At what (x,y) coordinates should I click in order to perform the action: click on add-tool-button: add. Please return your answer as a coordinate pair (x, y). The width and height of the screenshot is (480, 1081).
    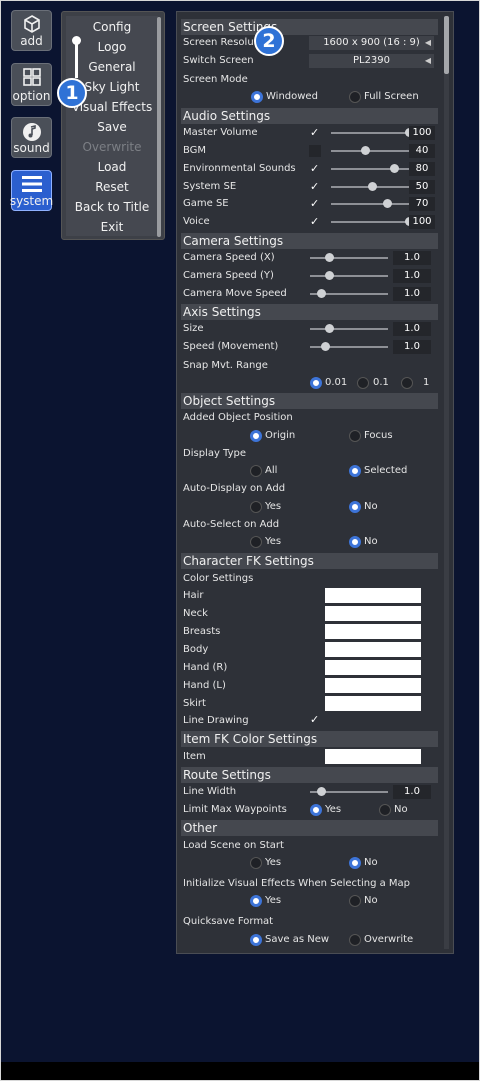
    Looking at the image, I should click on (31, 30).